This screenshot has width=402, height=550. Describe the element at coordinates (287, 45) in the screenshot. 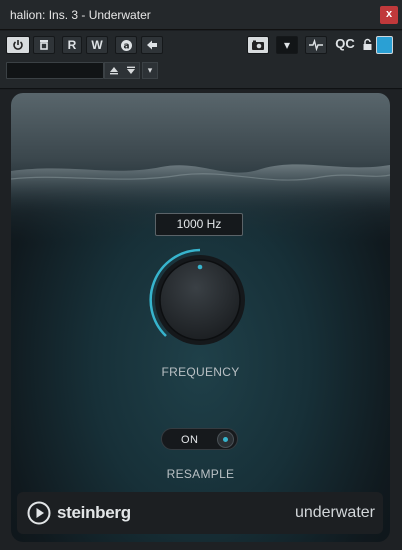

I see `side-chain-dropdown: ▾` at that location.